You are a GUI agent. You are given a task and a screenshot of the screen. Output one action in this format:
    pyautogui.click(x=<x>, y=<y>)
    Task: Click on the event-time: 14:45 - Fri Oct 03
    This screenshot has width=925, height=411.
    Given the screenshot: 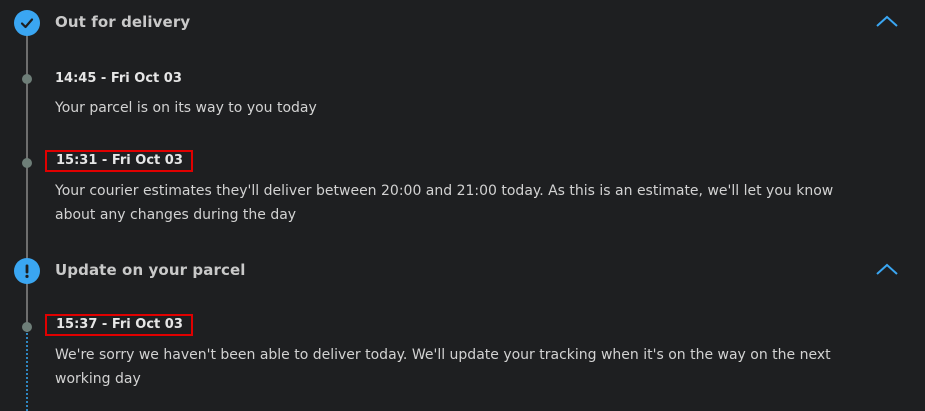 What is the action you would take?
    pyautogui.click(x=118, y=78)
    